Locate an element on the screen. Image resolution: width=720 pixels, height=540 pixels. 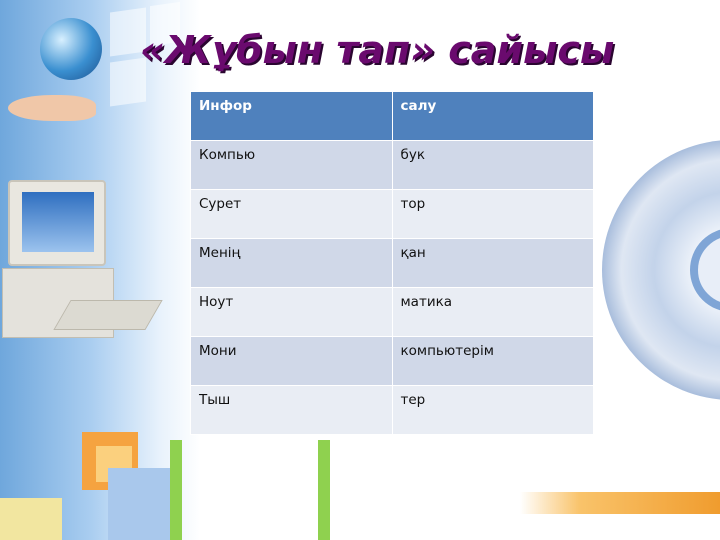
table-row: Сурет тор is located at coordinates (392, 214).